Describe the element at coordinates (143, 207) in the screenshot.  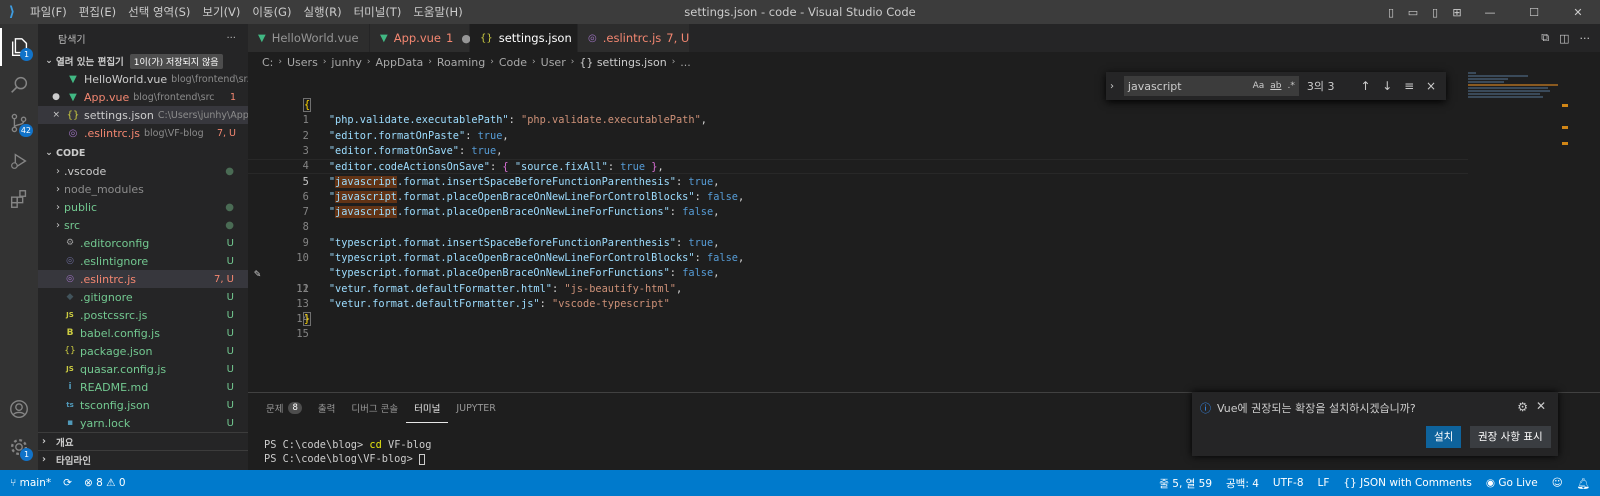
I see `tree-folder: › public ●` at that location.